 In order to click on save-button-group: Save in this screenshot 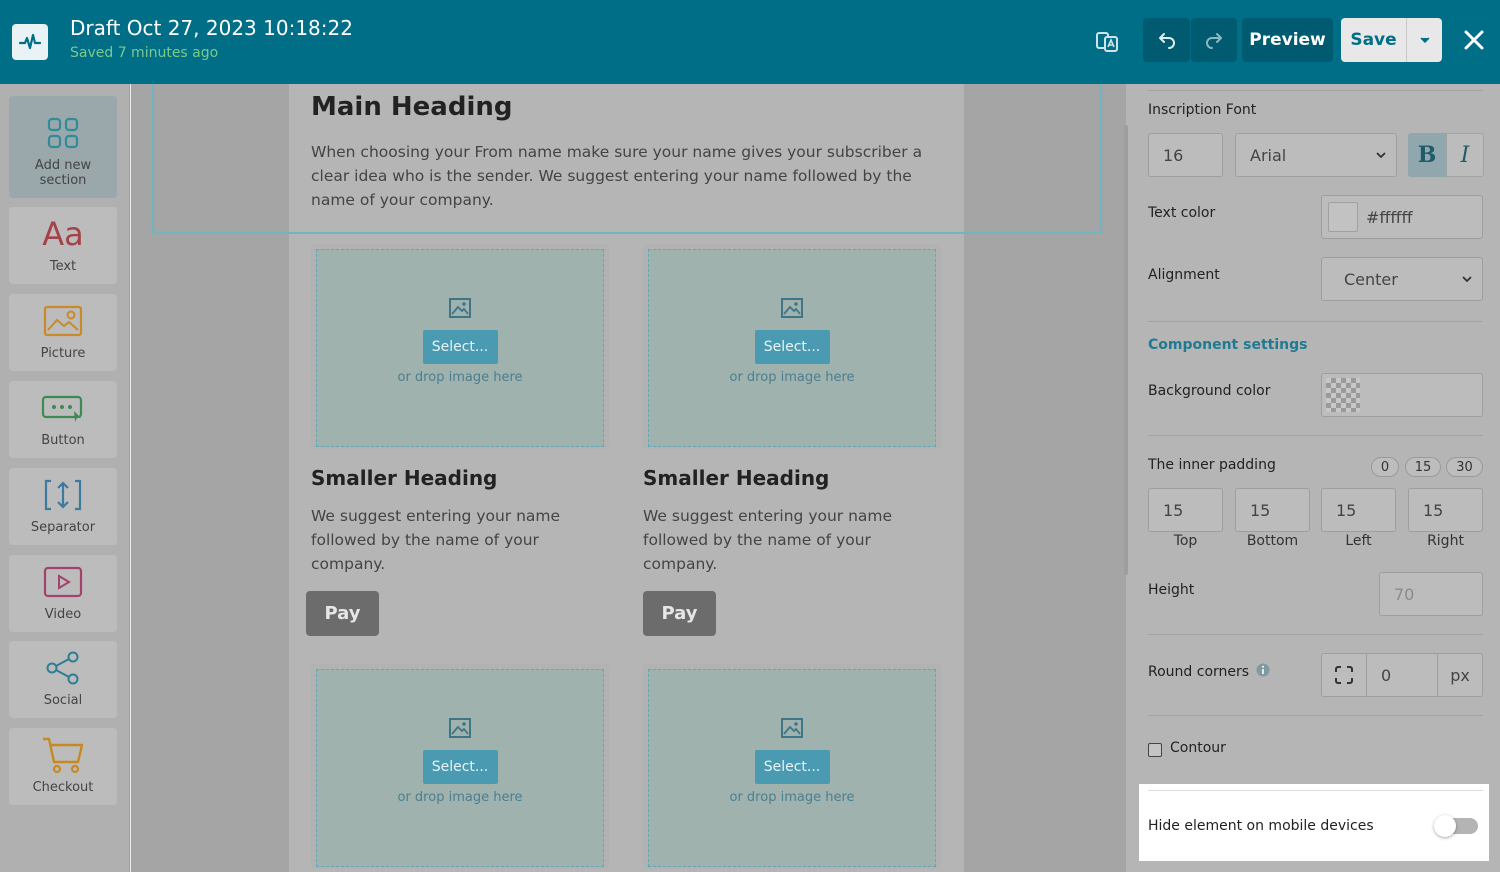, I will do `click(1391, 40)`.